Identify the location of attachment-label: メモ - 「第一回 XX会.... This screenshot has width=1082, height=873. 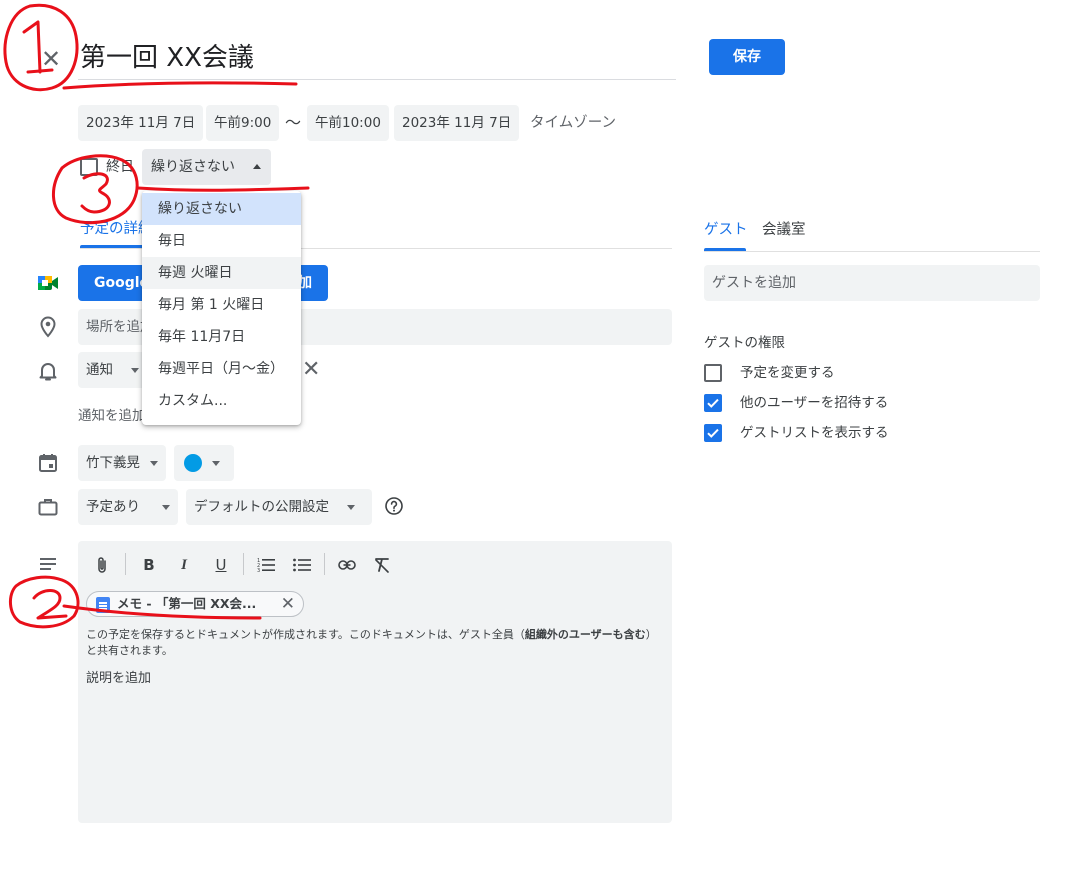
(187, 603).